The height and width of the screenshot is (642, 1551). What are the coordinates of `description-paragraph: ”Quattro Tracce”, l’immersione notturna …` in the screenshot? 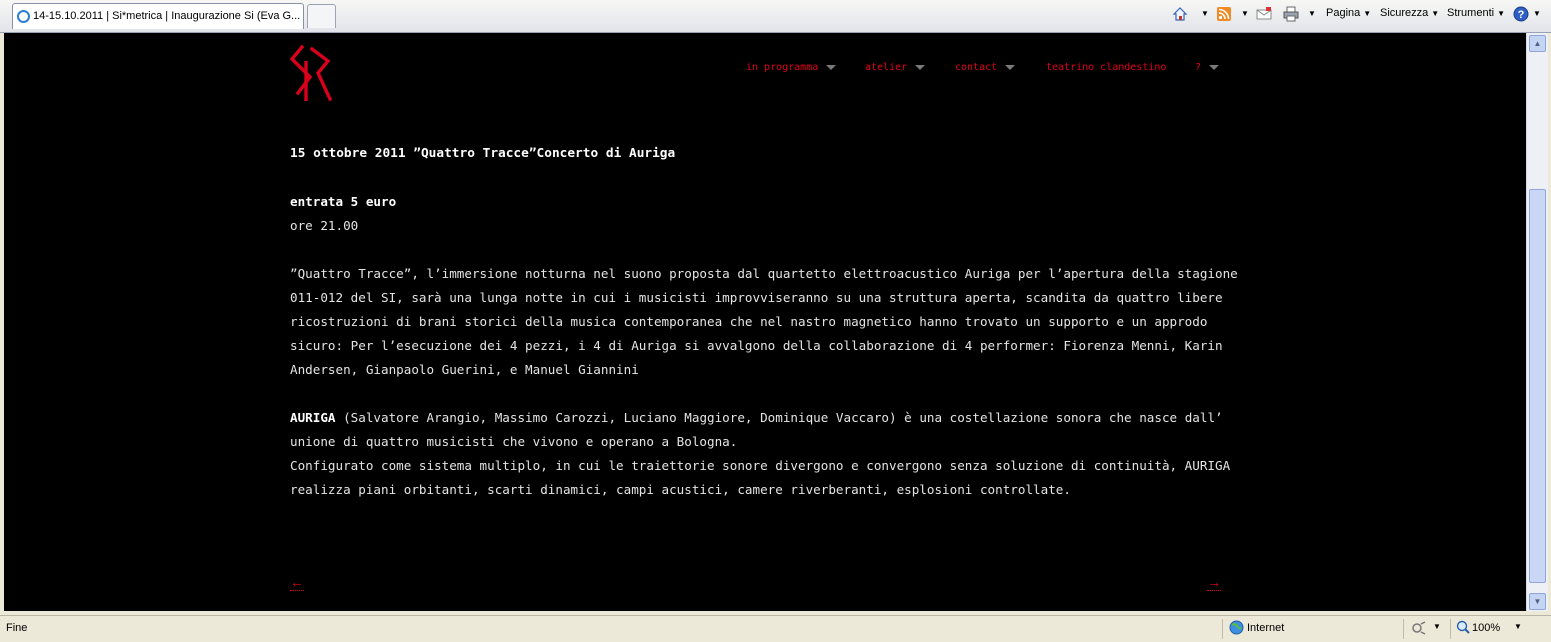 It's located at (764, 321).